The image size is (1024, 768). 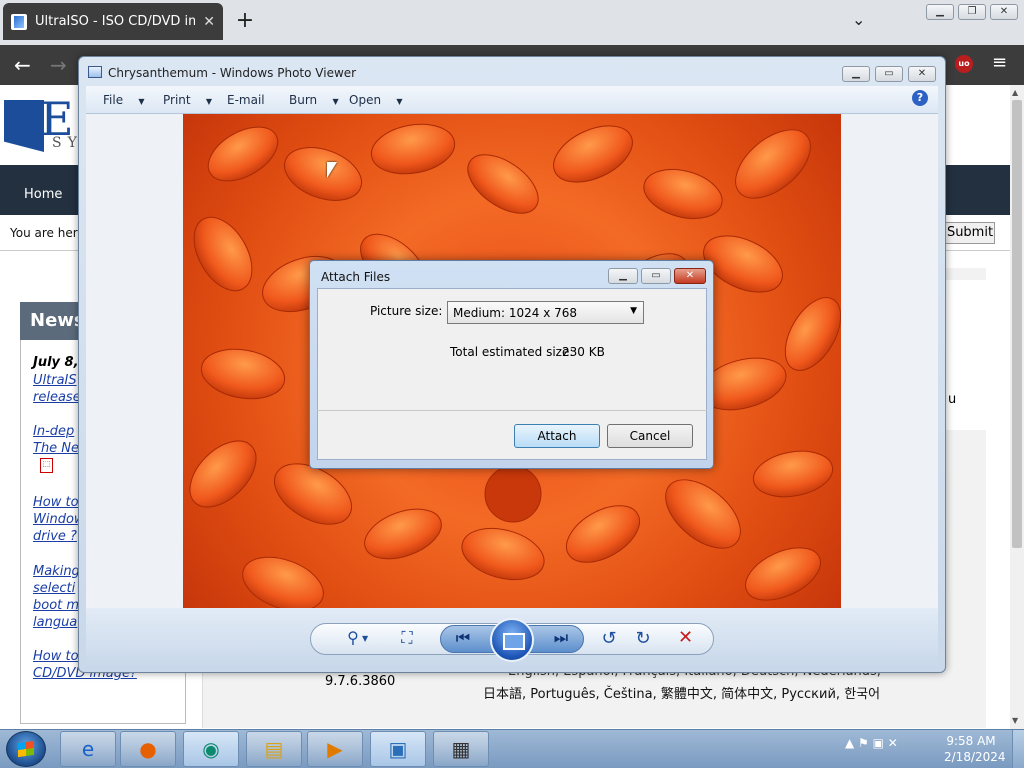 I want to click on help-icon: ?, so click(x=920, y=98).